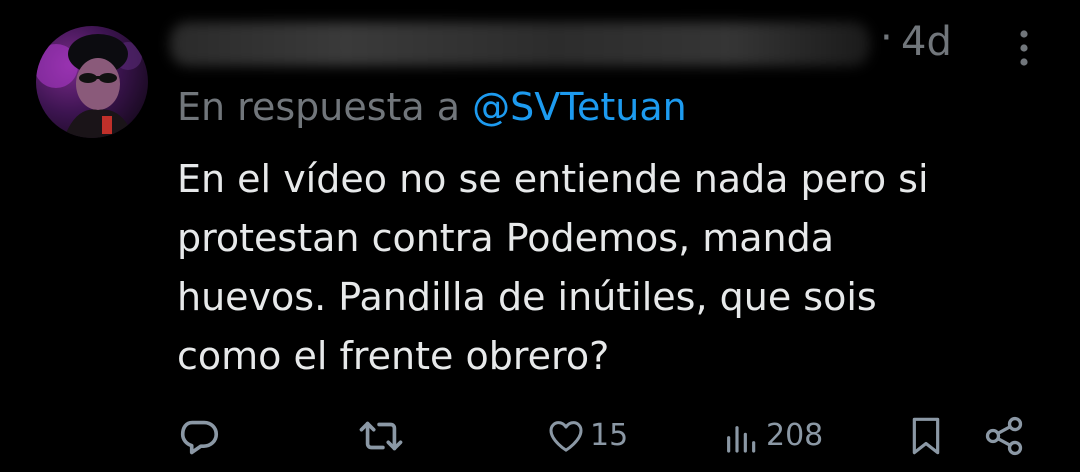 The height and width of the screenshot is (472, 1080). Describe the element at coordinates (795, 435) in the screenshot. I see `views-count: 208` at that location.